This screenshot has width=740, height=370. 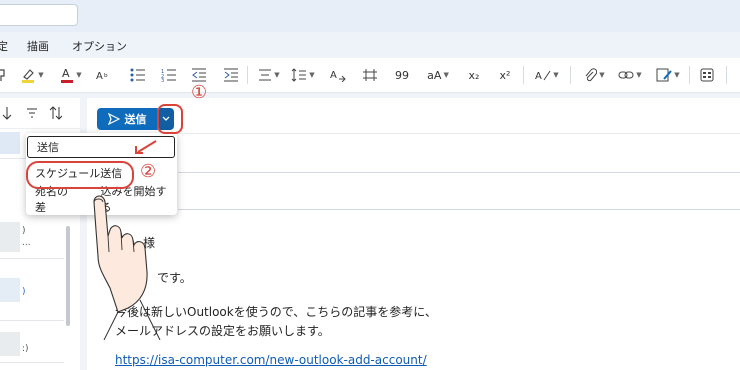 I want to click on subscript-icon: x₂, so click(x=474, y=75).